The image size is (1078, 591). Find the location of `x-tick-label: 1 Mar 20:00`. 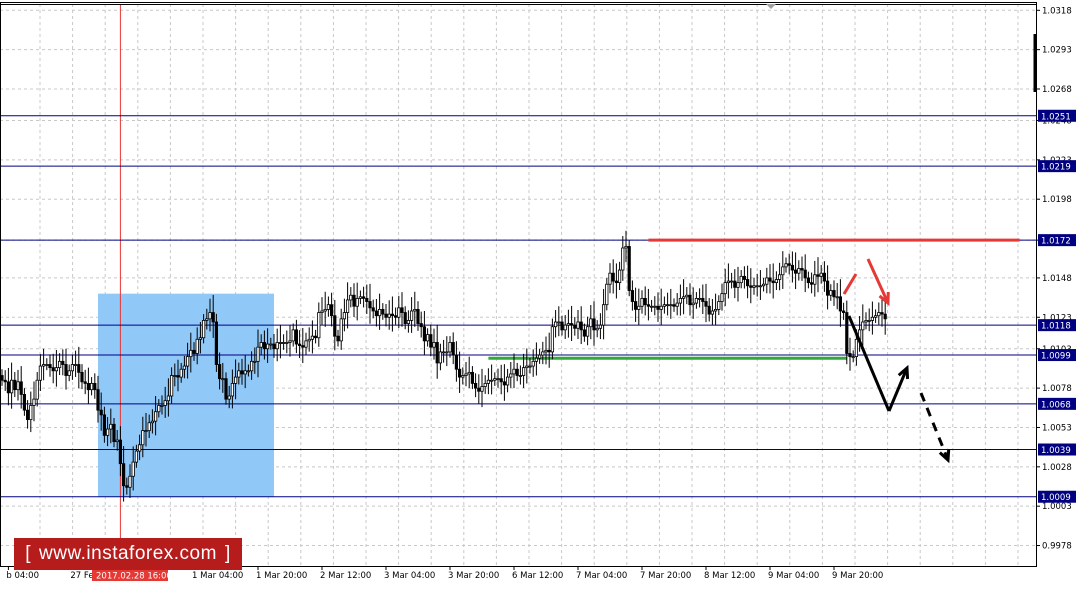

x-tick-label: 1 Mar 20:00 is located at coordinates (281, 576).